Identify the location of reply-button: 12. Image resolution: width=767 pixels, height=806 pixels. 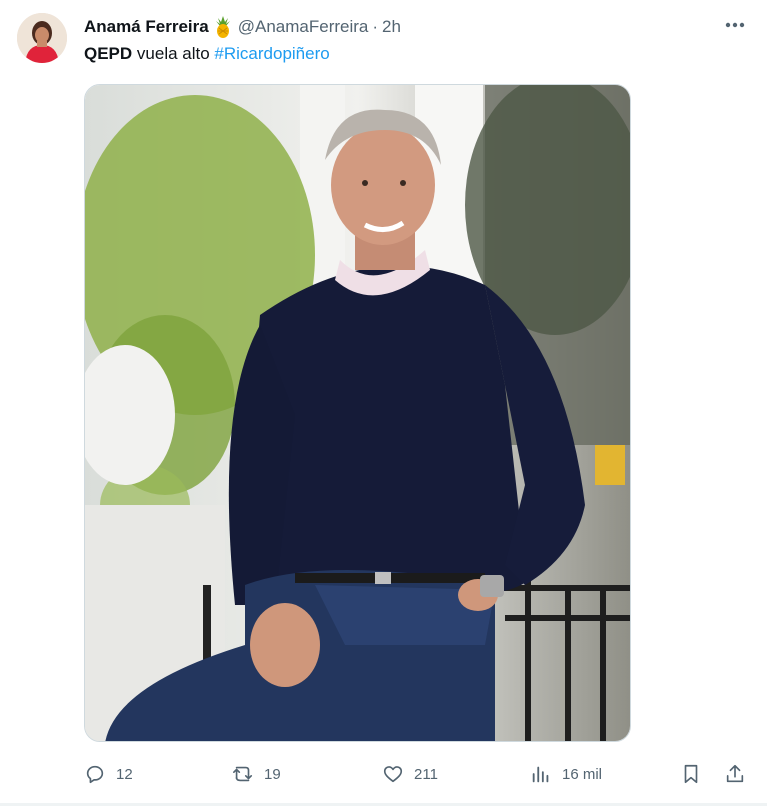
(108, 774).